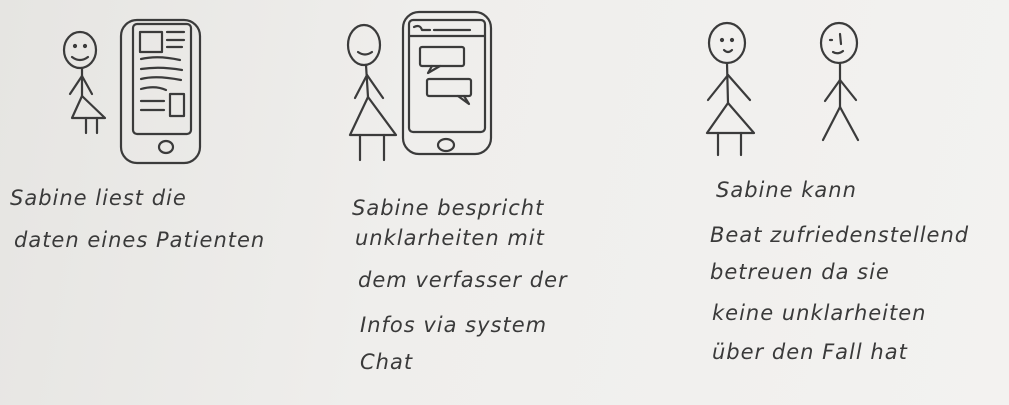  What do you see at coordinates (840, 235) in the screenshot?
I see `caption-line: Beat zufriedenstellend` at bounding box center [840, 235].